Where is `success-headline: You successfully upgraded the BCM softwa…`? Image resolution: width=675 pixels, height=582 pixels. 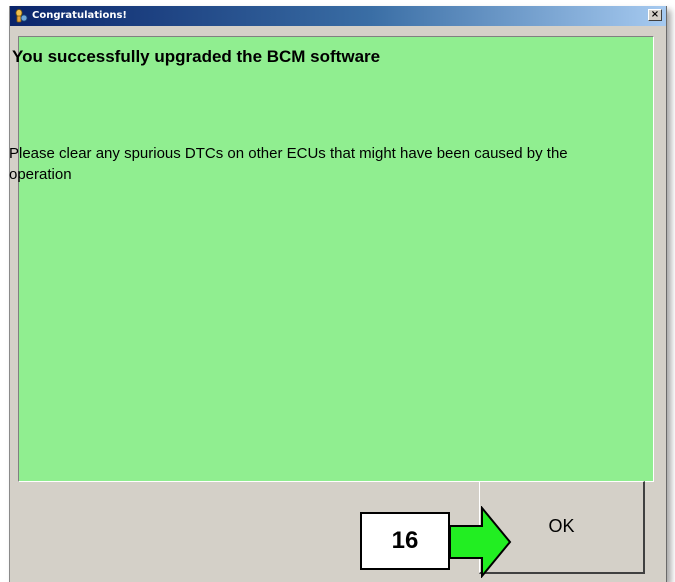
success-headline: You successfully upgraded the BCM softwa… is located at coordinates (196, 56).